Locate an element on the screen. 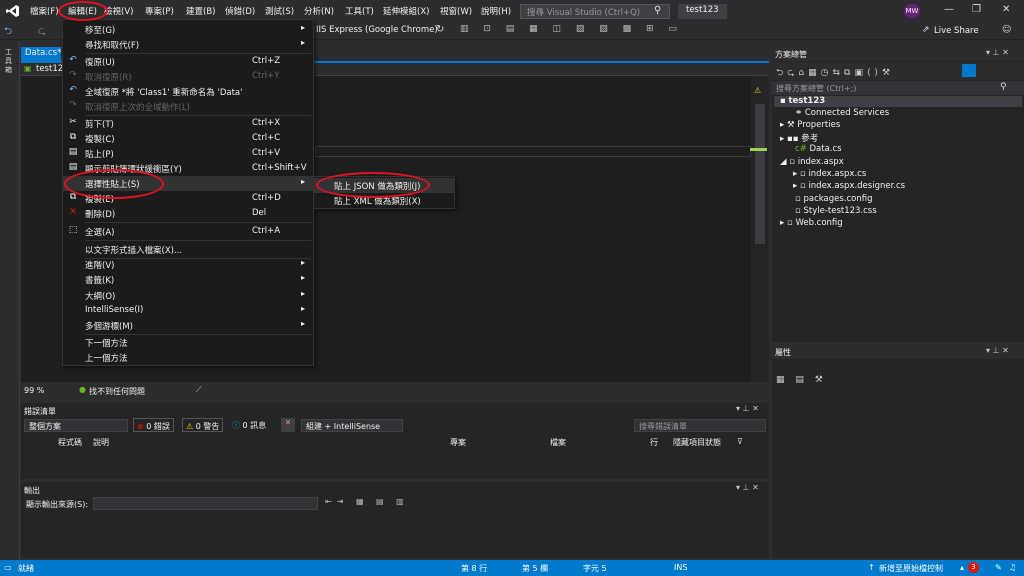 This screenshot has width=1024, height=576. messages-filter: ⓘ 0 訊息 is located at coordinates (249, 425).